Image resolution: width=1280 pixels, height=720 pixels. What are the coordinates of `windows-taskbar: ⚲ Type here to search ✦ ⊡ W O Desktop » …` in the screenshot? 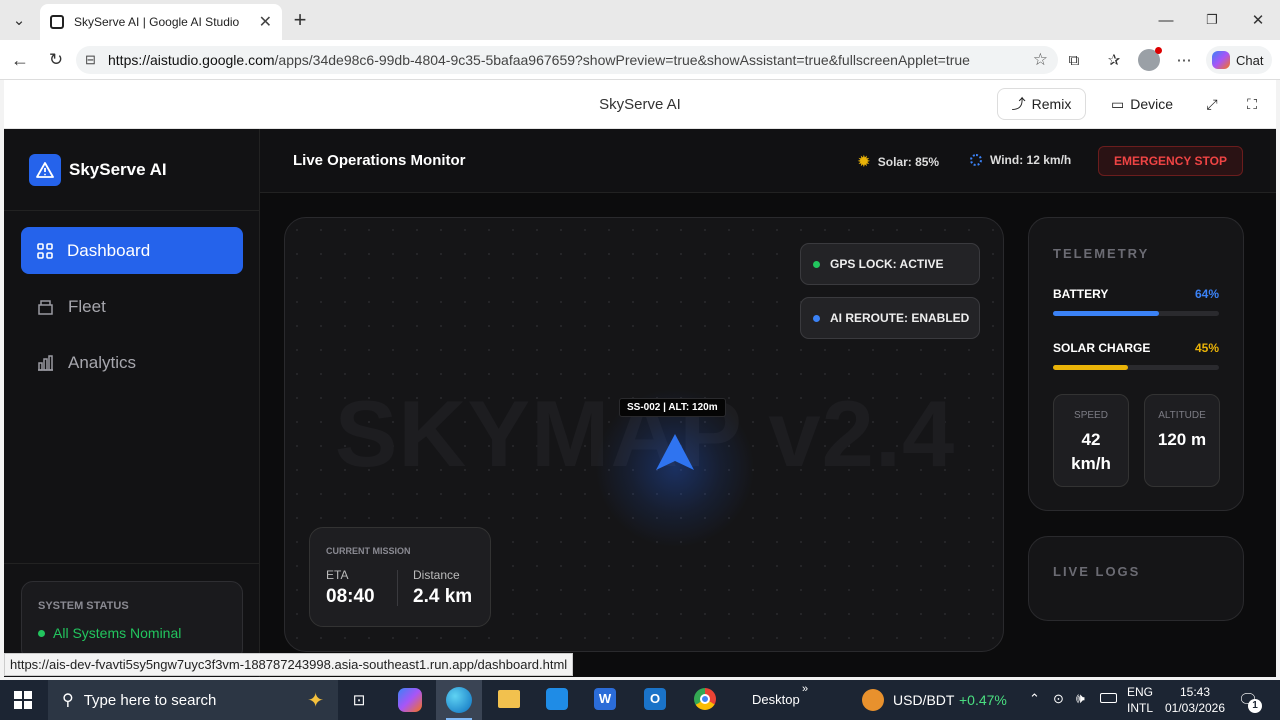 It's located at (640, 700).